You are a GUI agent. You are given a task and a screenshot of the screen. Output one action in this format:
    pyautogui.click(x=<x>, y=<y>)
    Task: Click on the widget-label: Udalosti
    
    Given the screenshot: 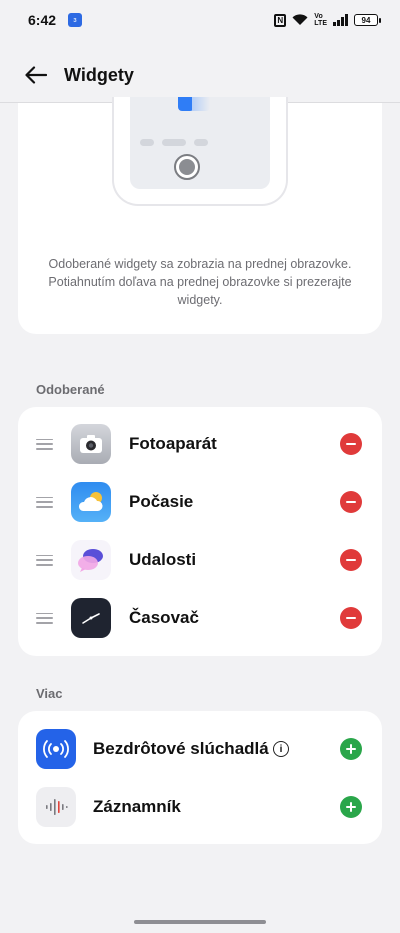 What is the action you would take?
    pyautogui.click(x=163, y=559)
    